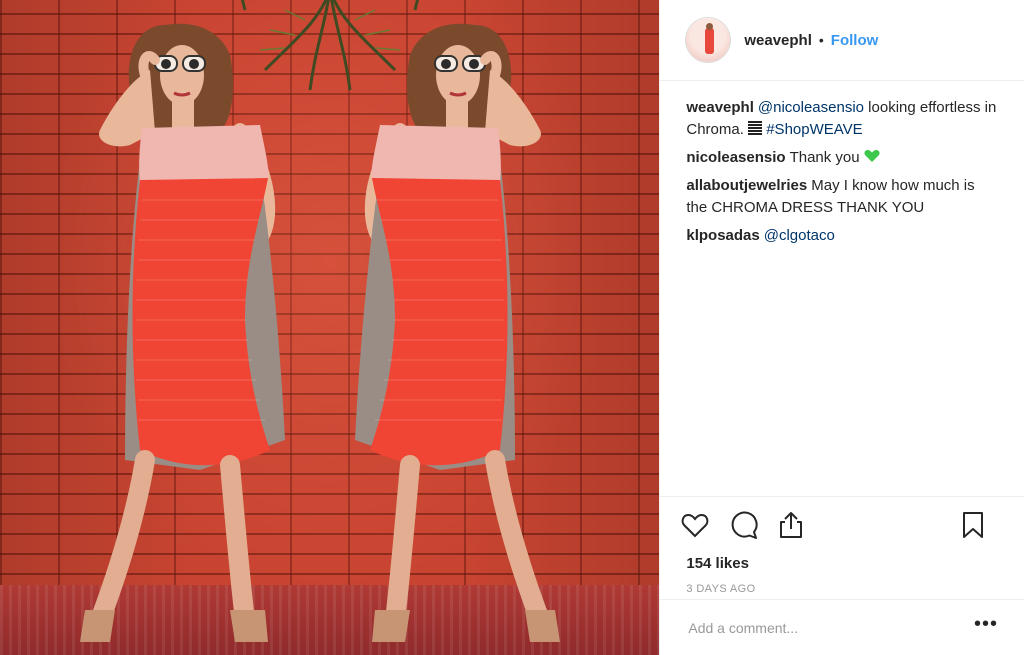  Describe the element at coordinates (708, 40) in the screenshot. I see `avatar` at that location.